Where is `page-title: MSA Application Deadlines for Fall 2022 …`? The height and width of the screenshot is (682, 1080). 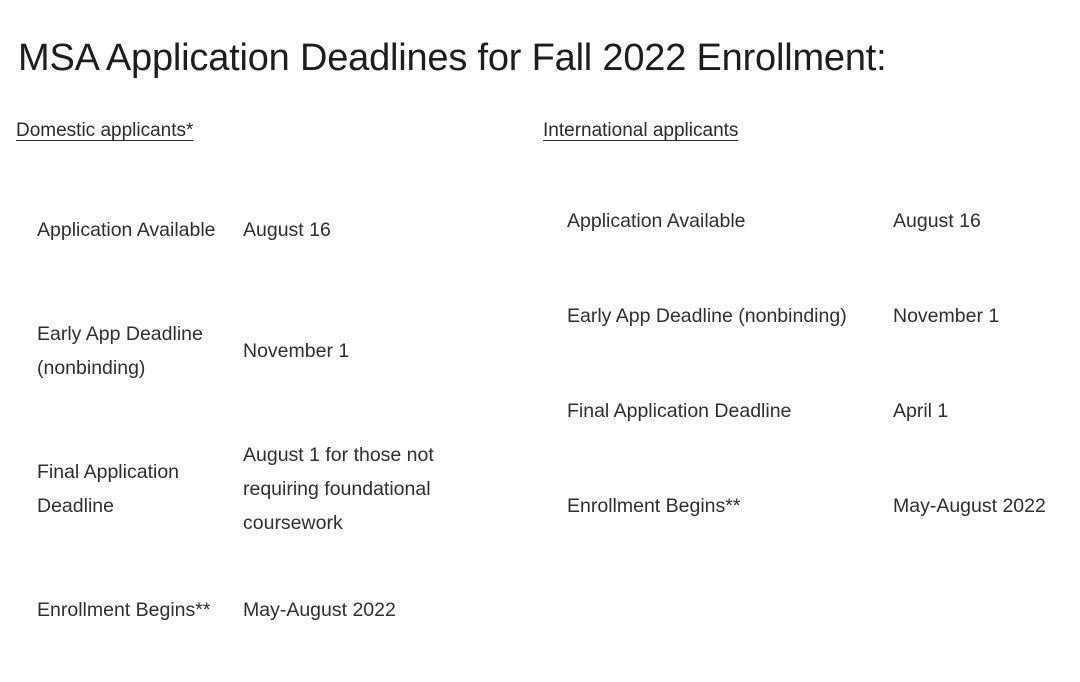
page-title: MSA Application Deadlines for Fall 2022 … is located at coordinates (452, 58).